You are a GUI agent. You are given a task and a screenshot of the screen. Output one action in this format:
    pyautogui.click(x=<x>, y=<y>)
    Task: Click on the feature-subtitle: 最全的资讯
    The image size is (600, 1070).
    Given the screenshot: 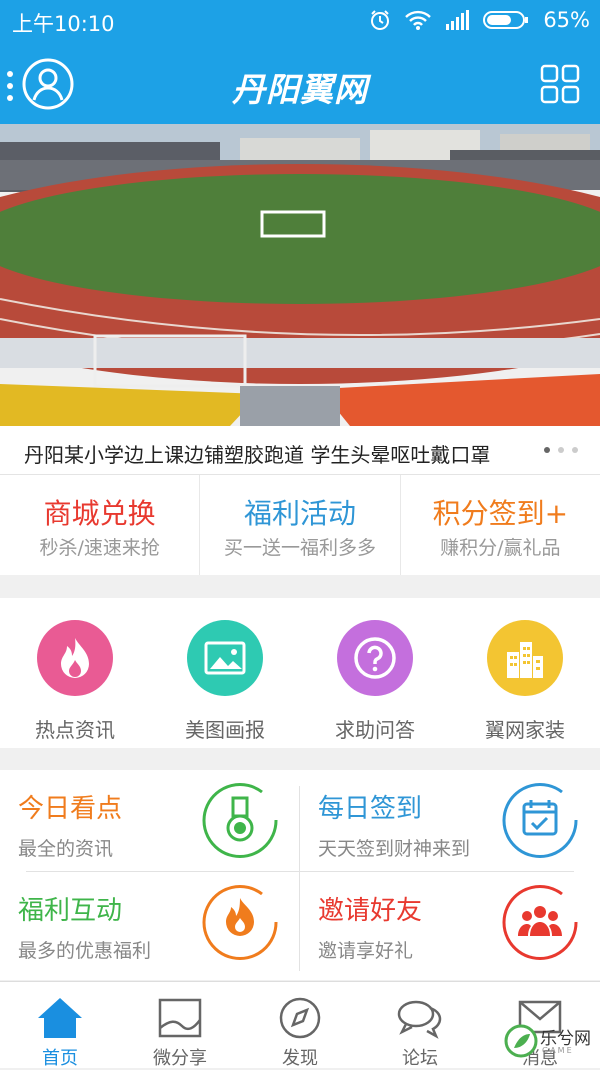 What is the action you would take?
    pyautogui.click(x=66, y=849)
    